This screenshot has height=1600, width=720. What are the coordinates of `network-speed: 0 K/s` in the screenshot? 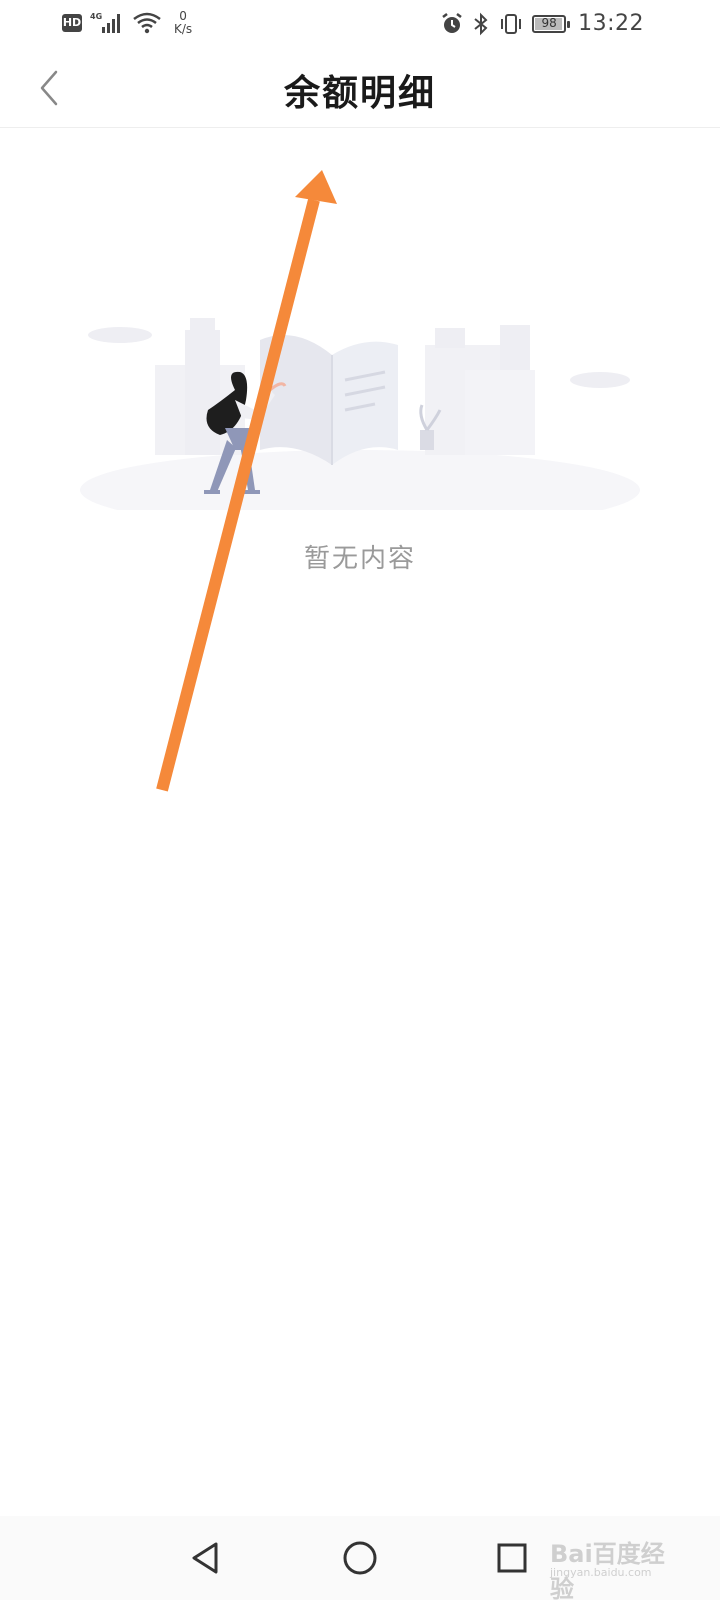 It's located at (183, 23).